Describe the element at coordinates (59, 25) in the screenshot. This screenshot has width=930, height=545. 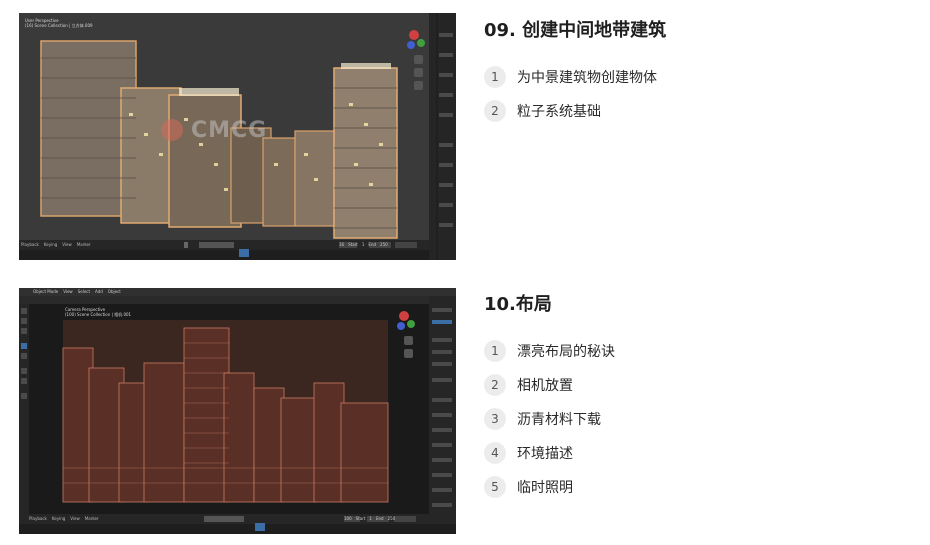
I see `collection-label: (16) Scene Collection | 立方体.009` at that location.